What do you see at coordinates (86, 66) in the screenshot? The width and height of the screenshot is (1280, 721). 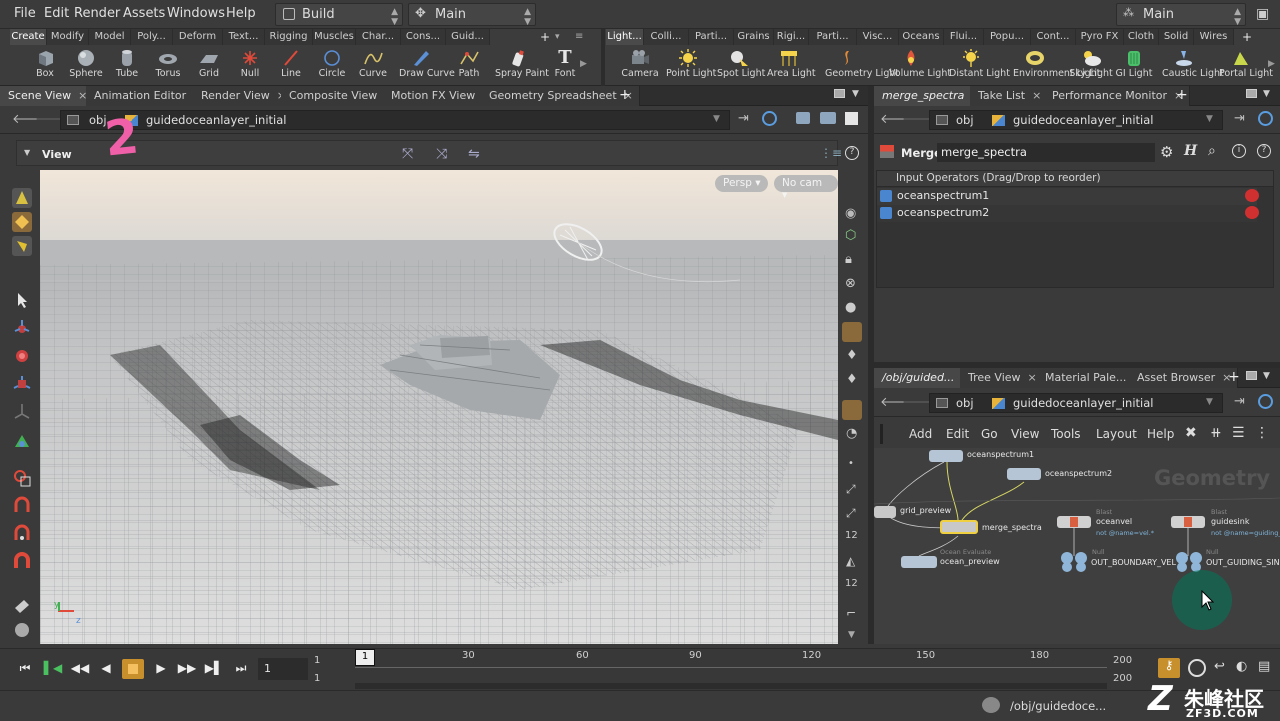 I see `sphere-tool: Sphere` at bounding box center [86, 66].